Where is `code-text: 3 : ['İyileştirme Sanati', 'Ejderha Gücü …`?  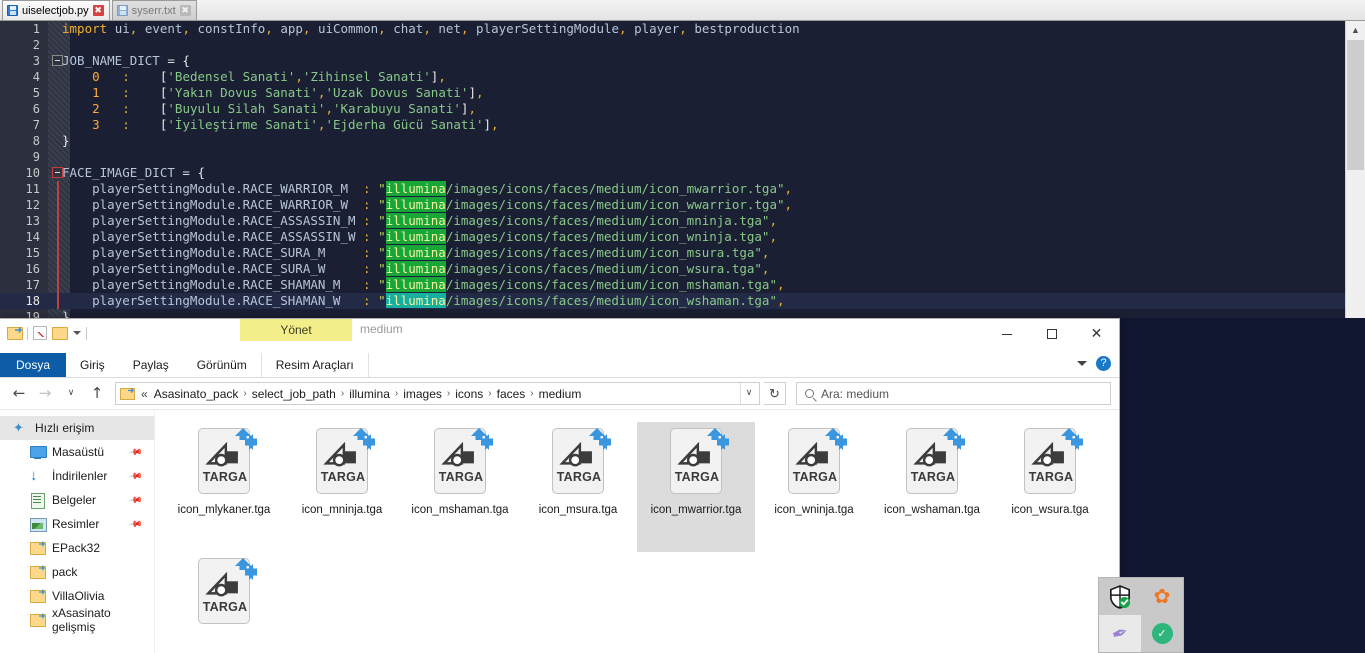
code-text: 3 : ['İyileştirme Sanati', 'Ejderha Gücü … is located at coordinates (280, 125).